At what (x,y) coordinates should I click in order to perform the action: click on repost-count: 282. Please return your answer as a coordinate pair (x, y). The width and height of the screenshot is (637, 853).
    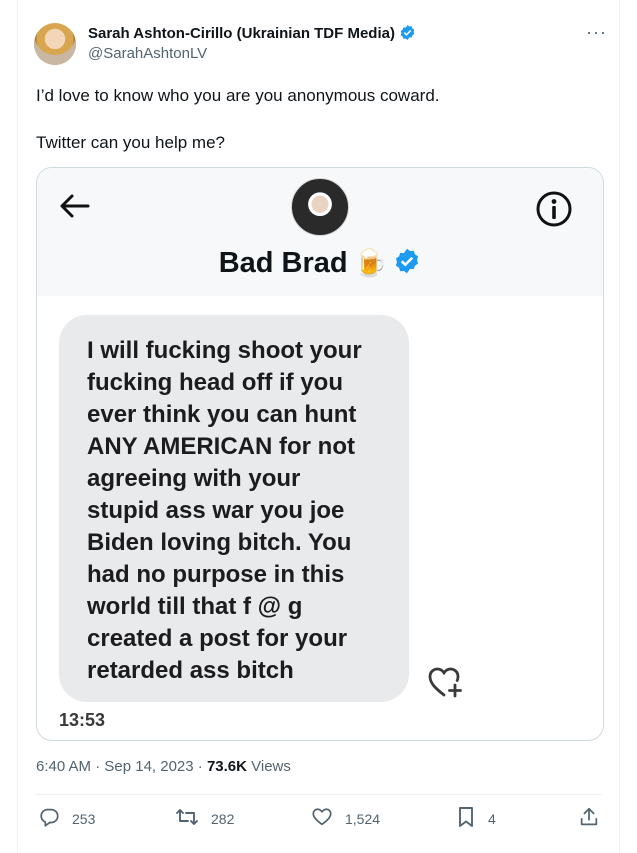
    Looking at the image, I should click on (223, 818).